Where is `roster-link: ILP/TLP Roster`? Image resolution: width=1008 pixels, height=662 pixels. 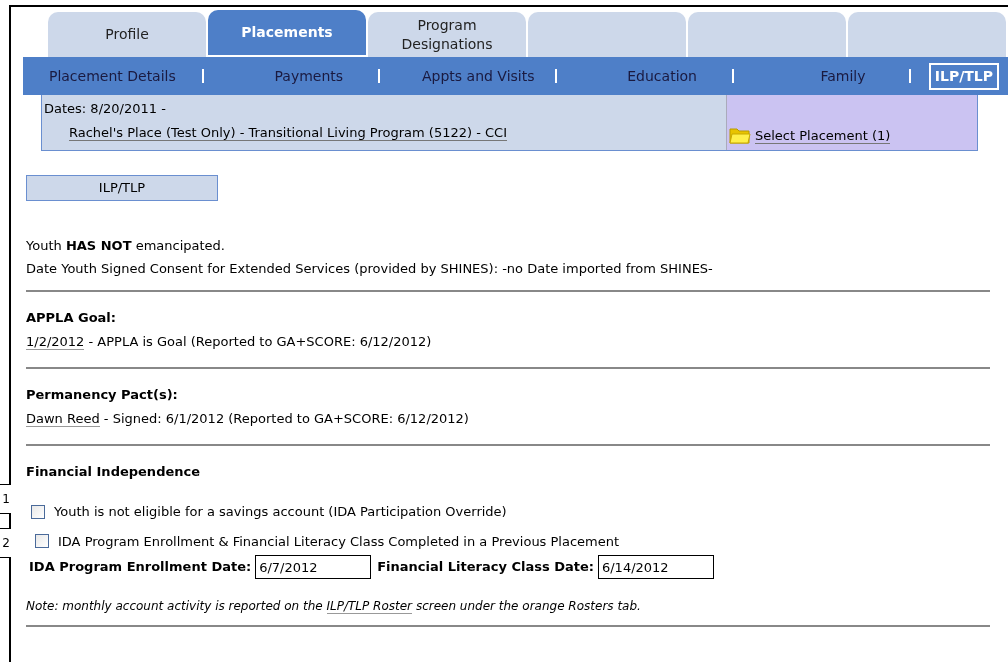 roster-link: ILP/TLP Roster is located at coordinates (369, 606).